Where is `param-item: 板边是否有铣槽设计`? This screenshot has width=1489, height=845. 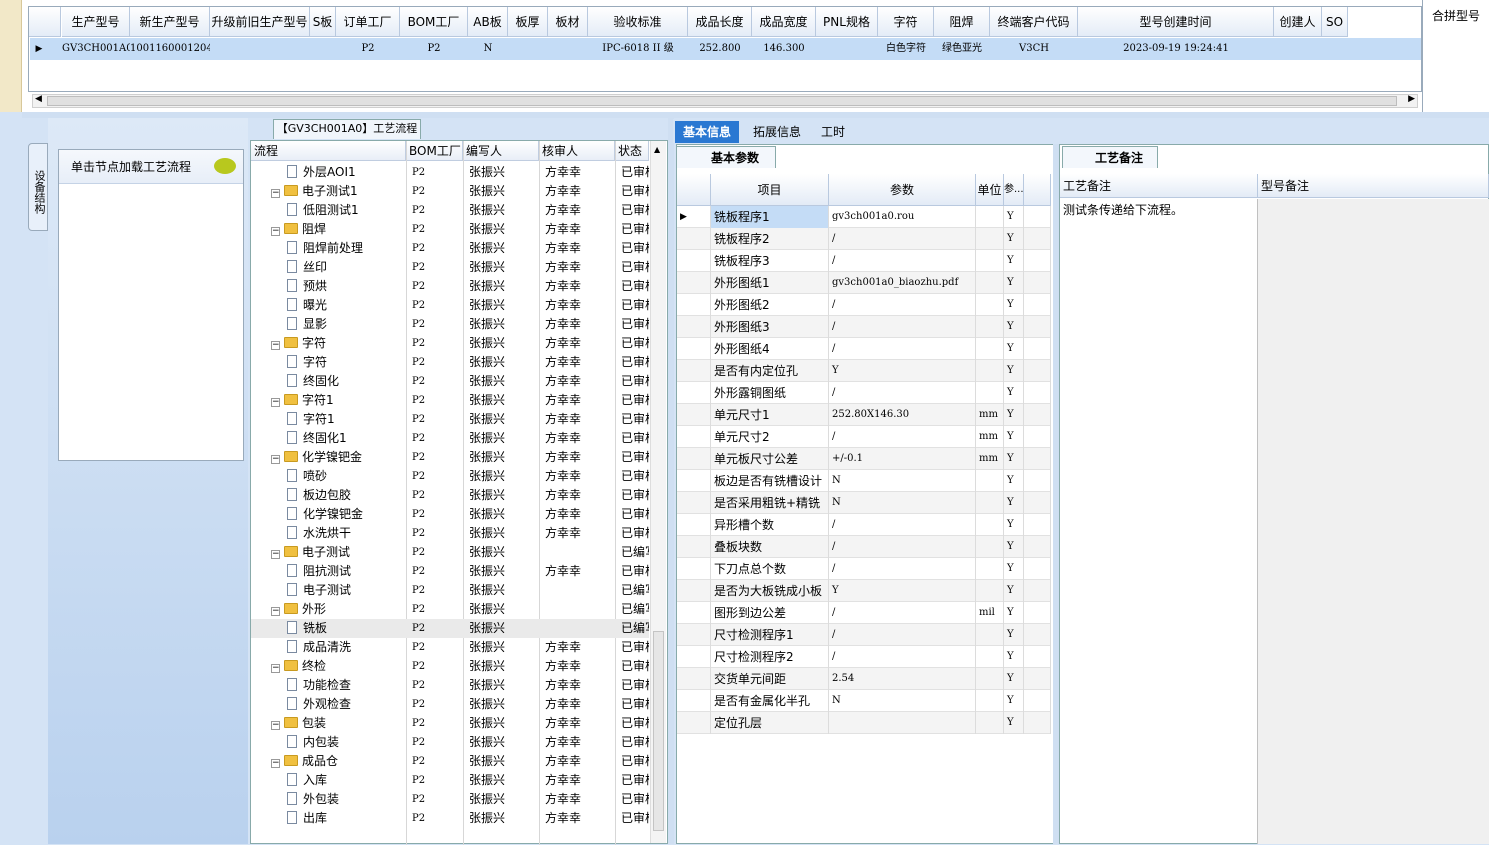
param-item: 板边是否有铣槽设计 is located at coordinates (770, 481).